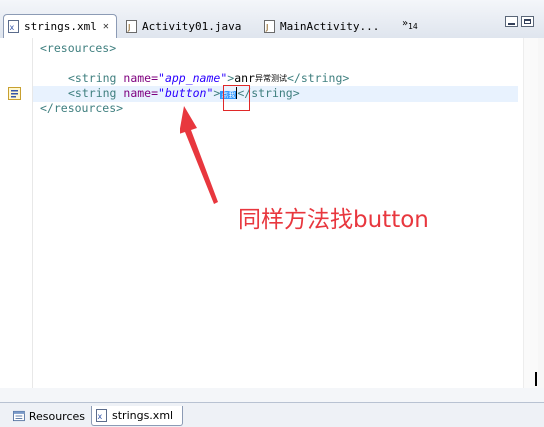  Describe the element at coordinates (244, 78) in the screenshot. I see `string-text: anr` at that location.